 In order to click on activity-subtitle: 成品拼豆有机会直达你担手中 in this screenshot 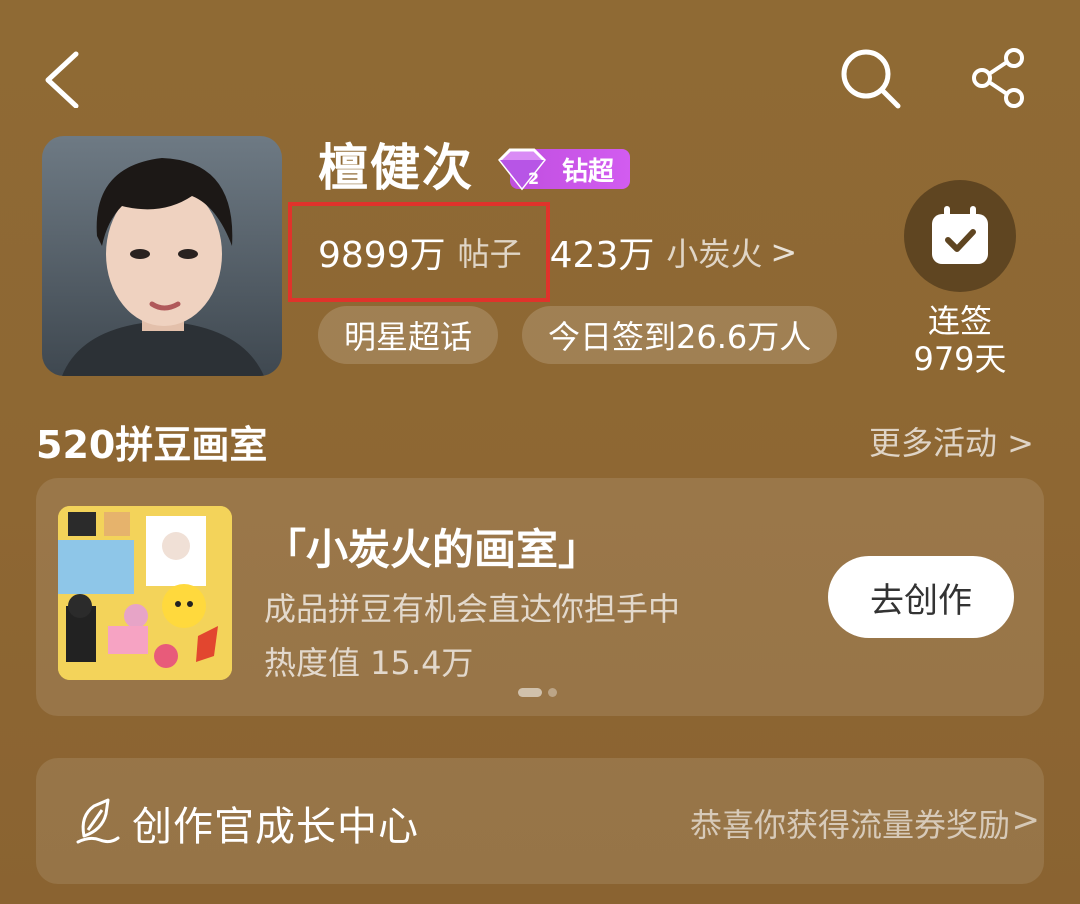, I will do `click(472, 609)`.